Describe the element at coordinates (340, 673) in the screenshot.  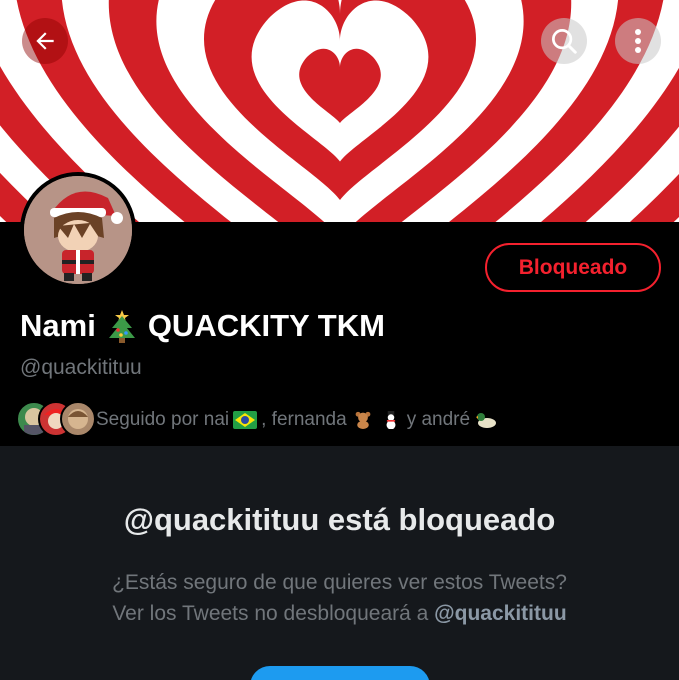
I see `view-tweets-button` at that location.